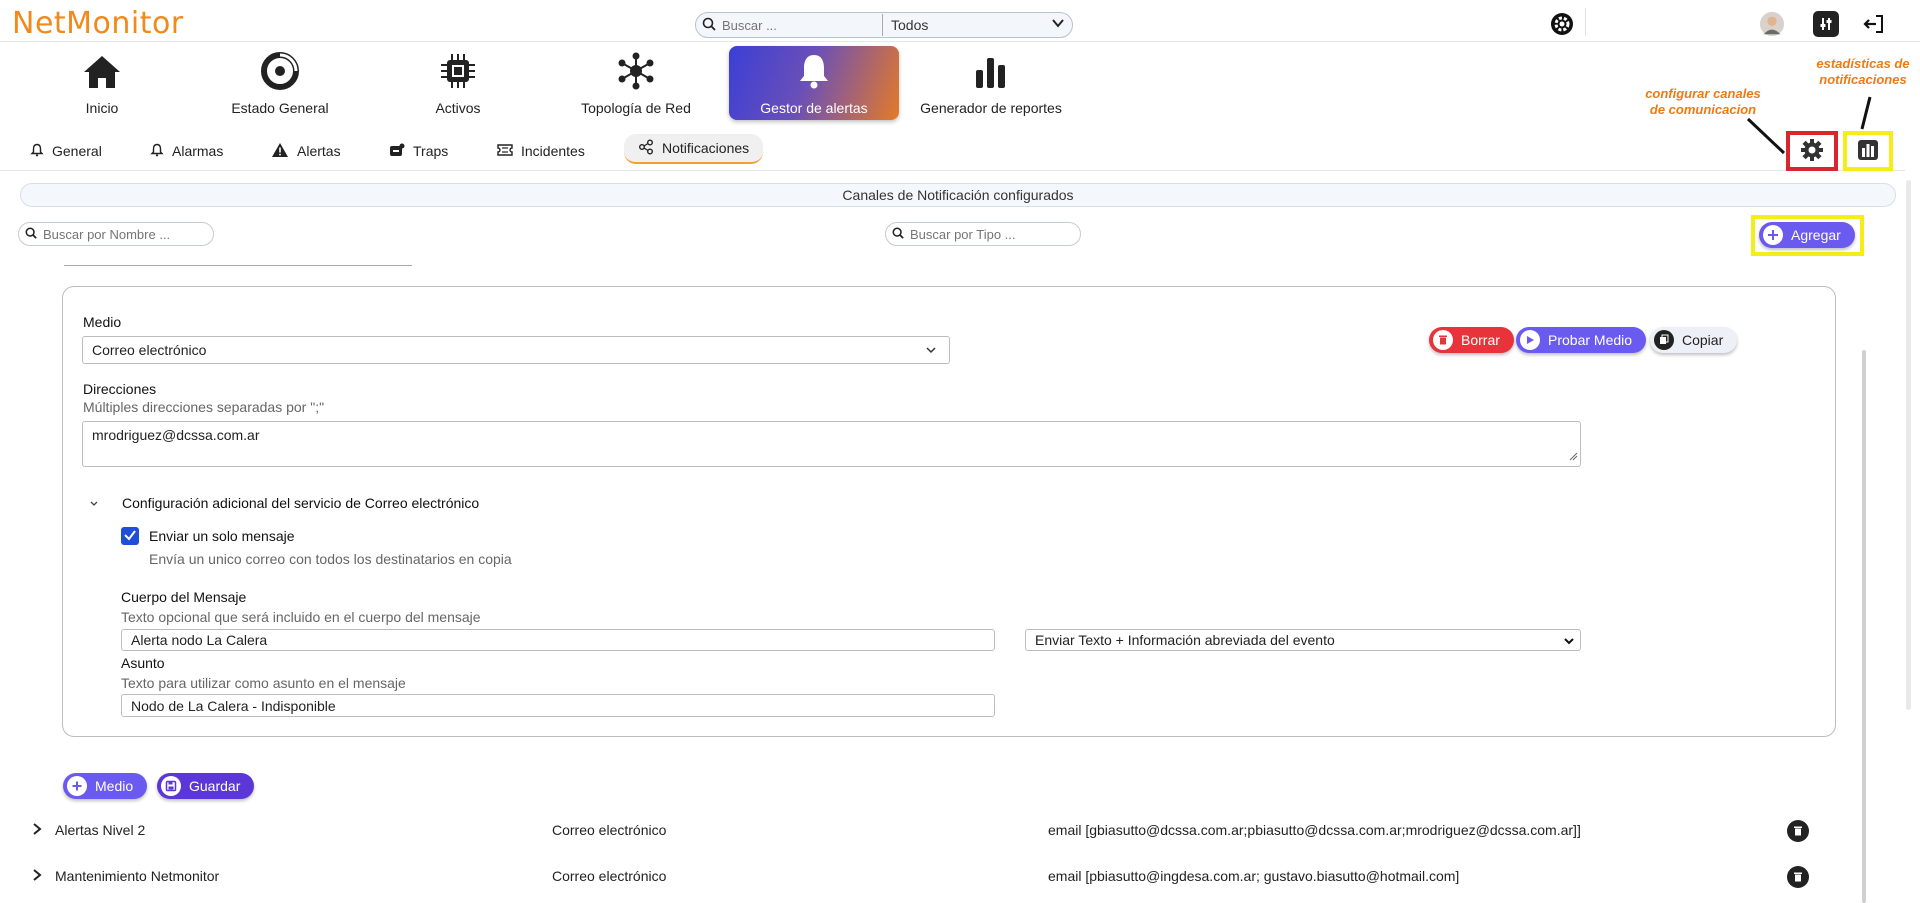 The image size is (1920, 903). Describe the element at coordinates (431, 151) in the screenshot. I see `tab-label: Traps` at that location.